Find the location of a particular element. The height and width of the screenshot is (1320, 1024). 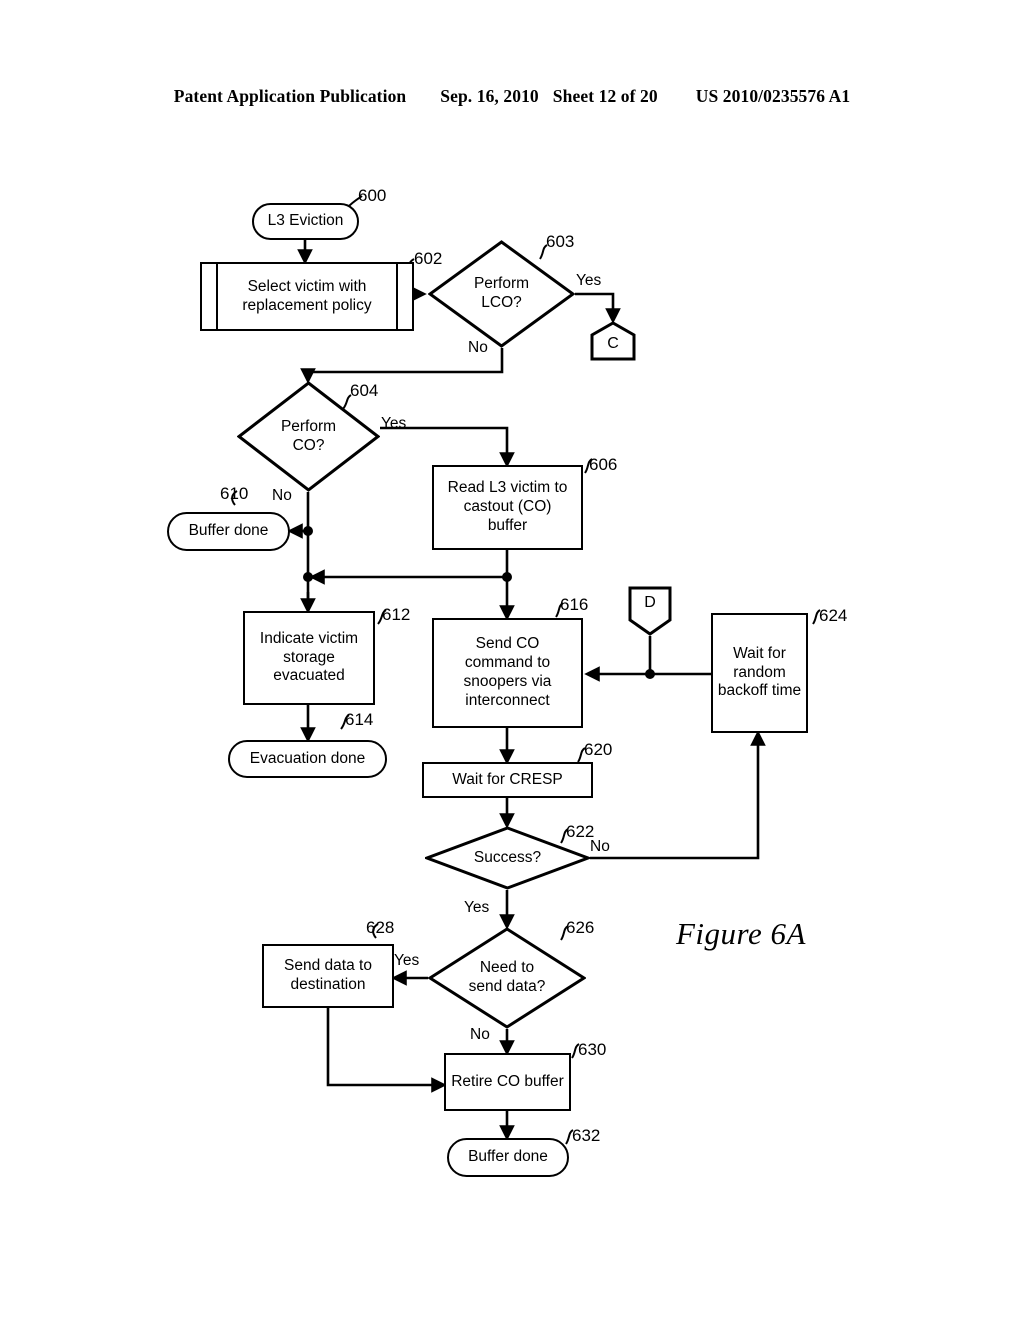

node-buffer-done-610: Buffer done is located at coordinates (228, 531).